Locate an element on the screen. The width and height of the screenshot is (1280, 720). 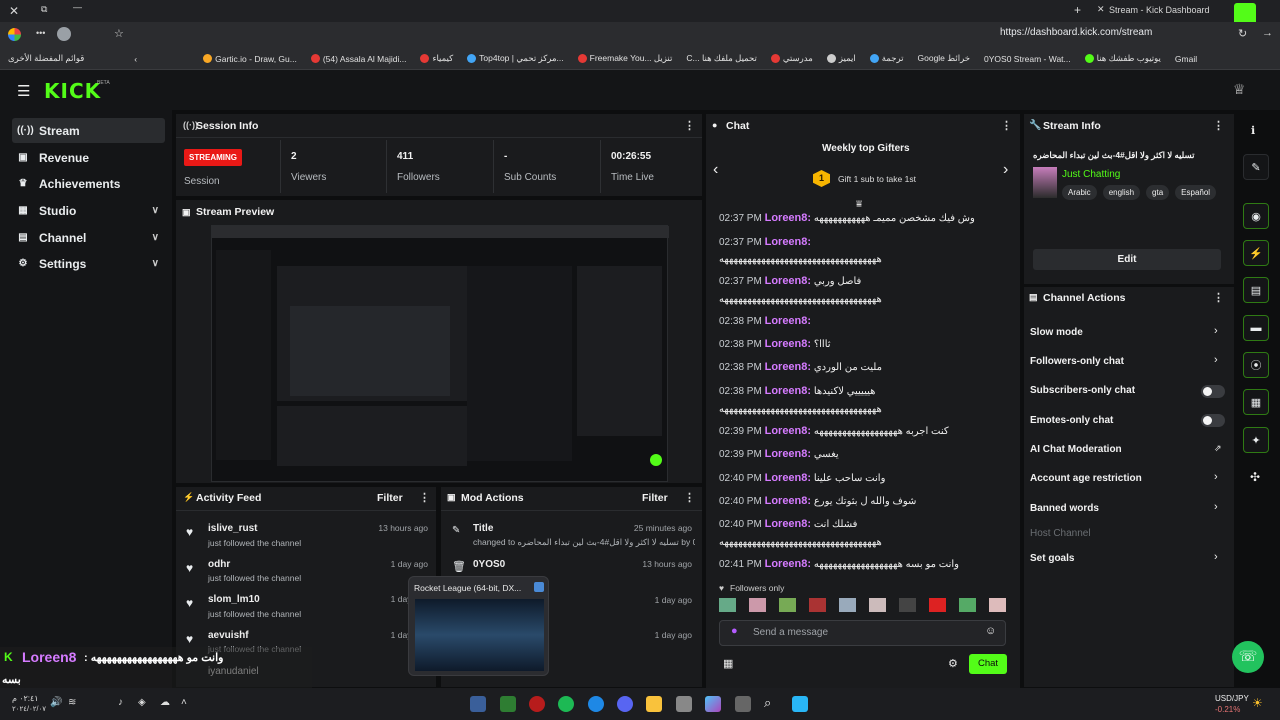
sidebar-item-studio: ▦ Studio ∨ is located at coordinates (88, 210).